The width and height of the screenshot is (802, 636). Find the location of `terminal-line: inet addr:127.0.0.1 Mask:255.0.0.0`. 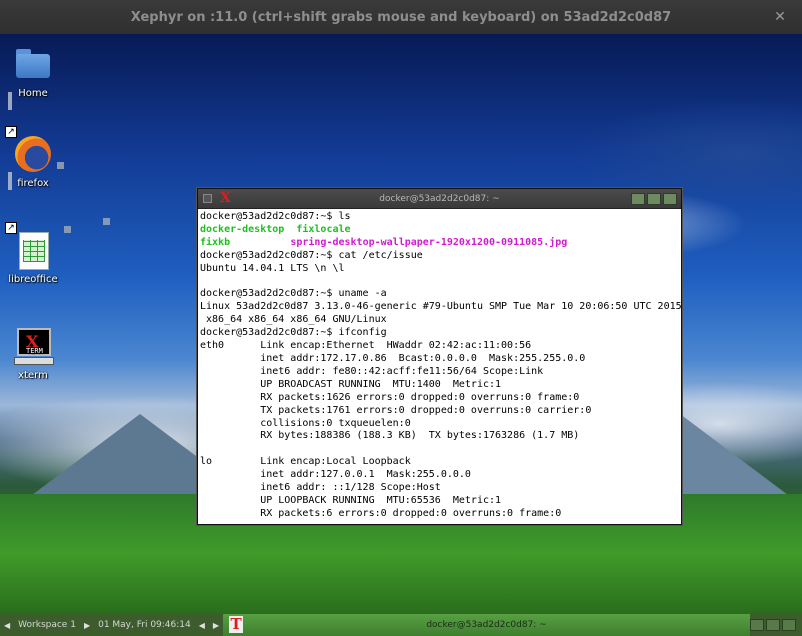

terminal-line: inet addr:127.0.0.1 Mask:255.0.0.0 is located at coordinates (335, 475).